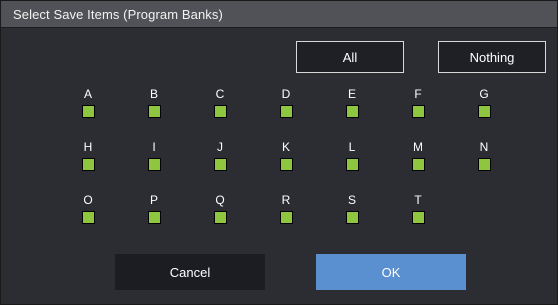 This screenshot has height=305, width=558. I want to click on bank-c-item: C, so click(220, 105).